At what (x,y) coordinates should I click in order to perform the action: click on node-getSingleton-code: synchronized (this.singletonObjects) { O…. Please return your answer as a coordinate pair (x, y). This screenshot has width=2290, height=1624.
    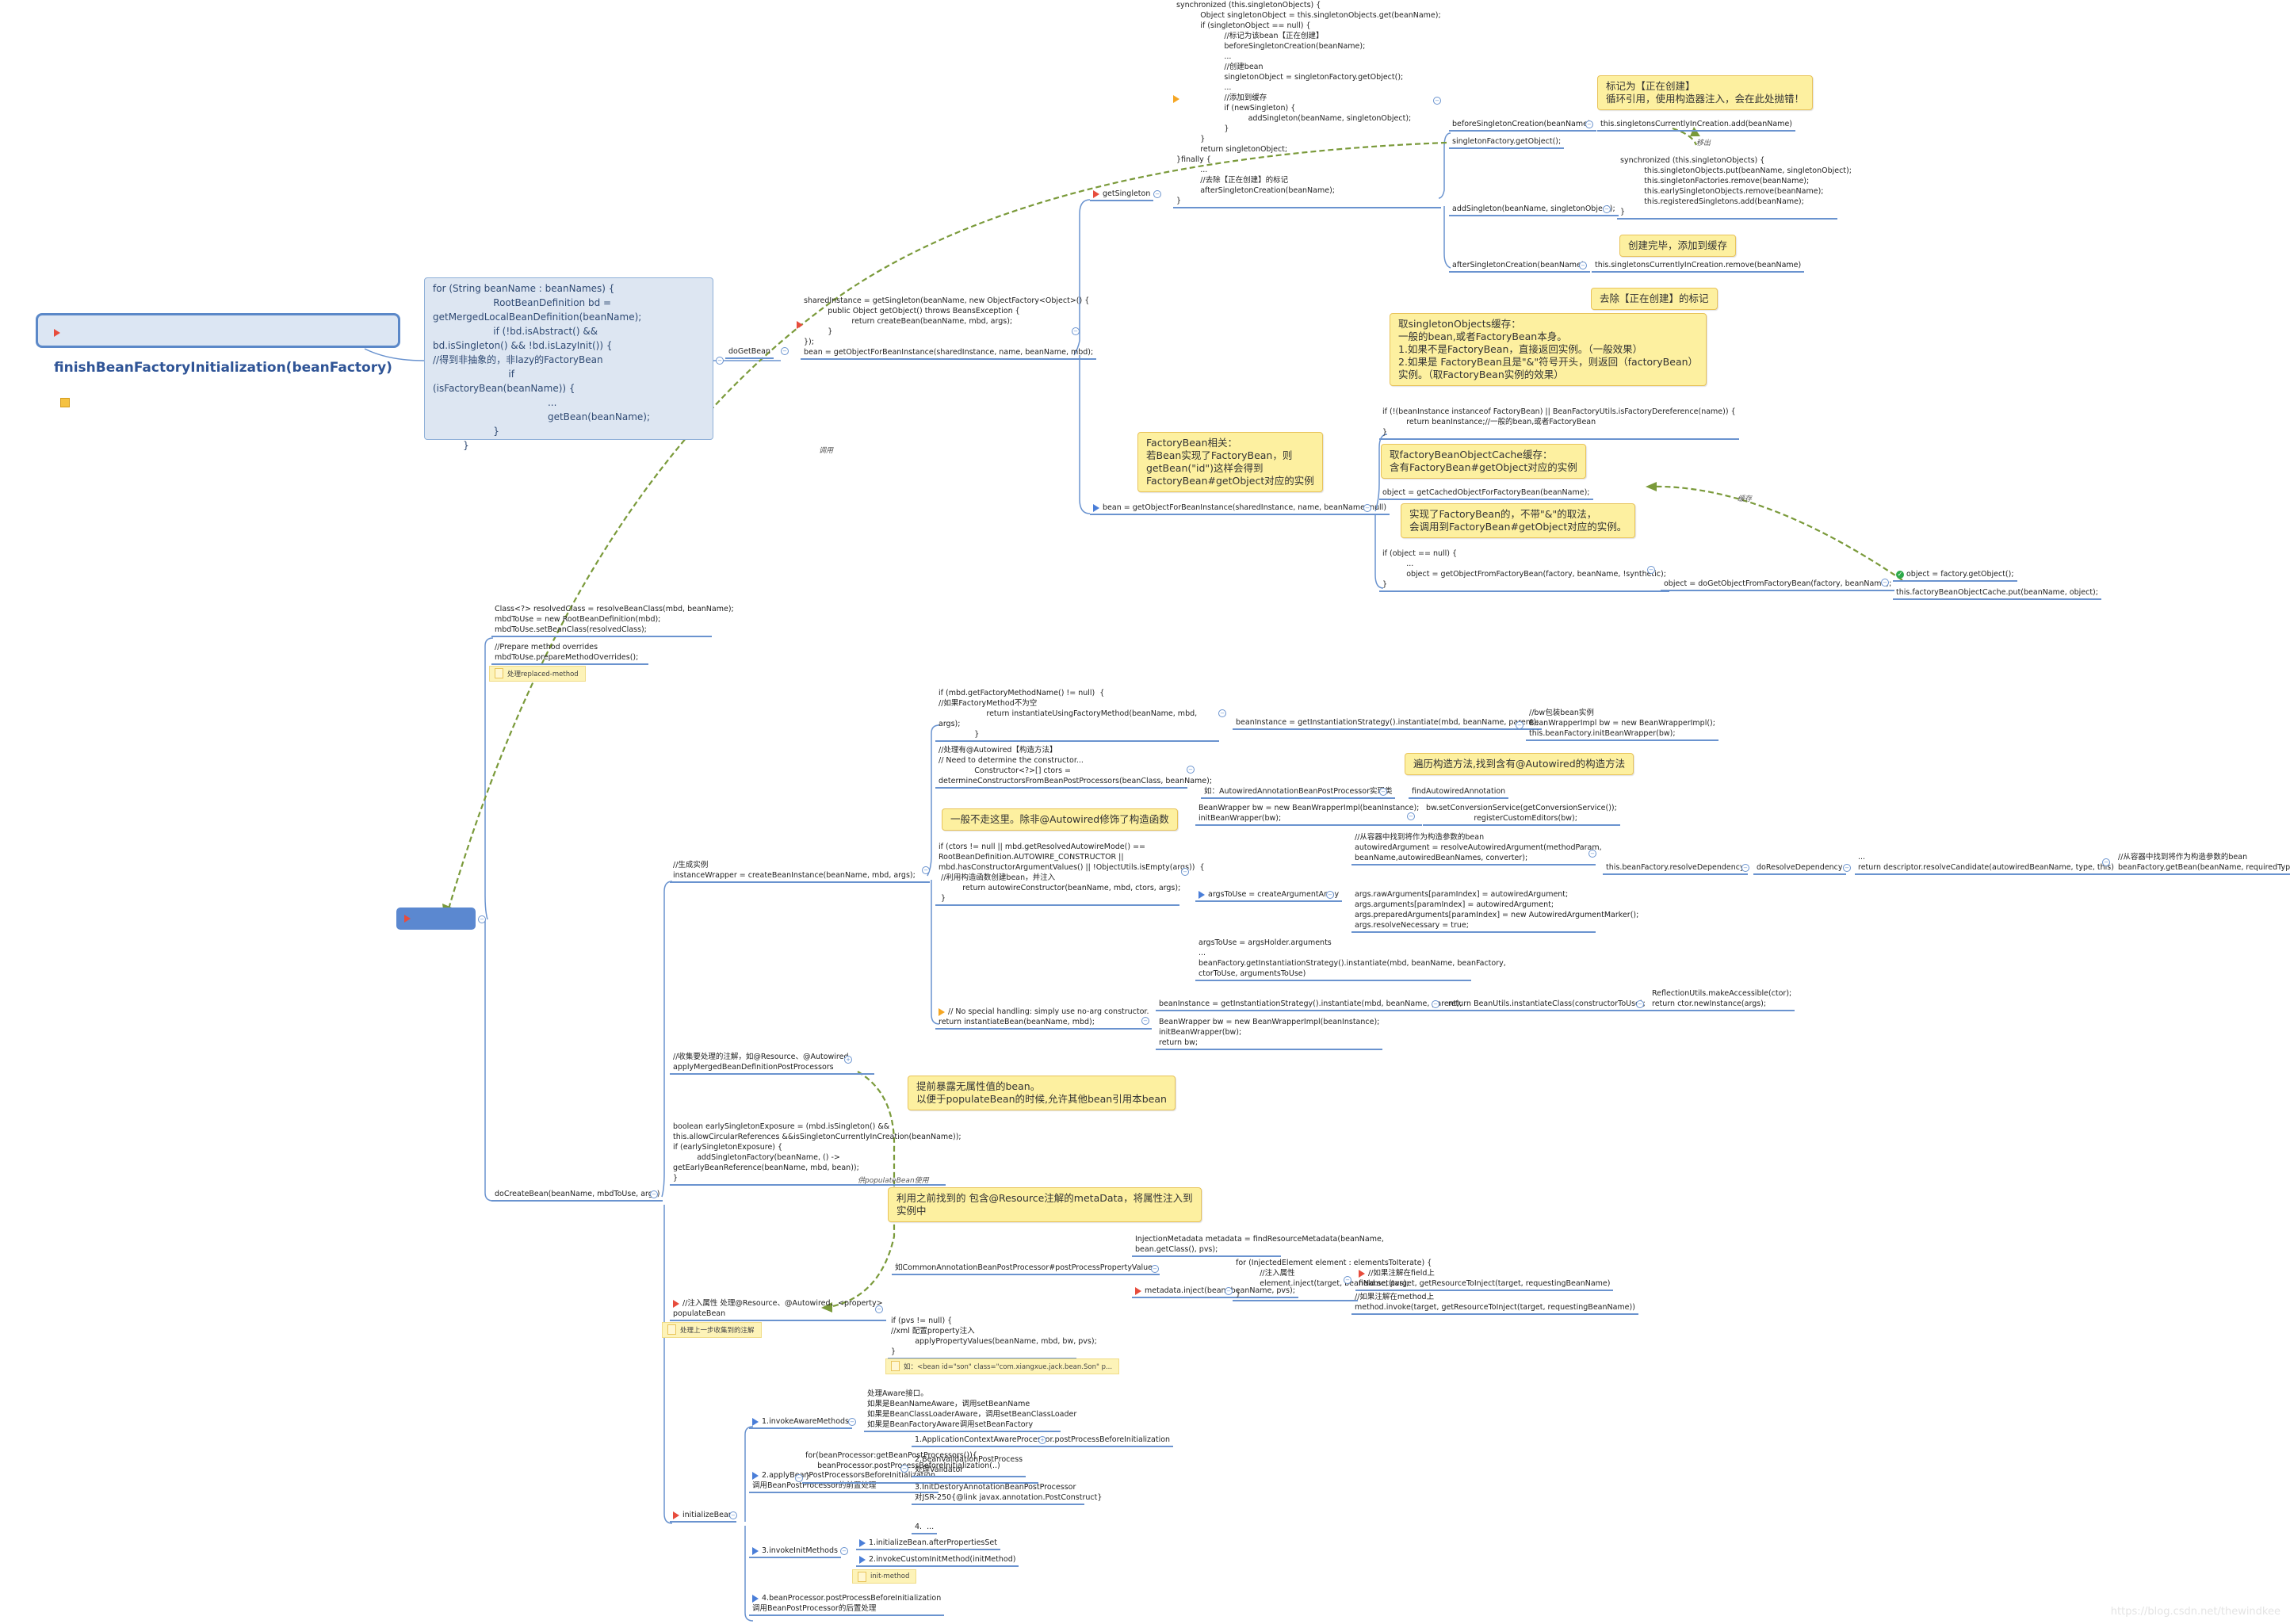
    Looking at the image, I should click on (1307, 104).